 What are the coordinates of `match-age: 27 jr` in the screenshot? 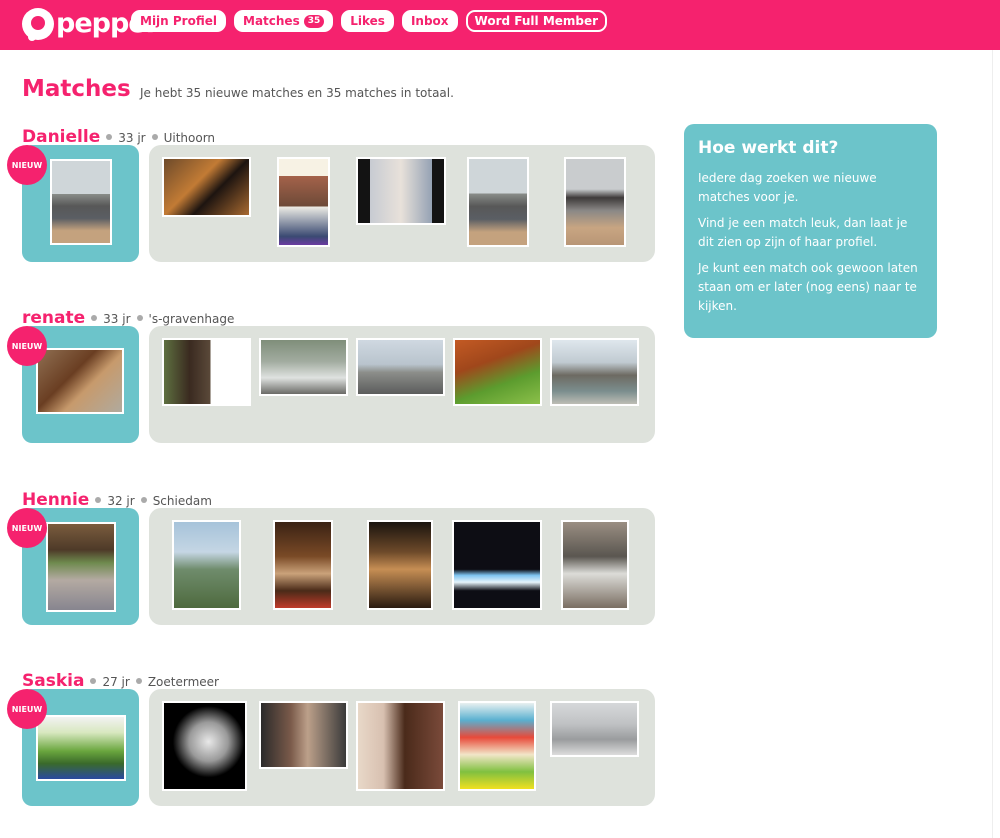 It's located at (116, 682).